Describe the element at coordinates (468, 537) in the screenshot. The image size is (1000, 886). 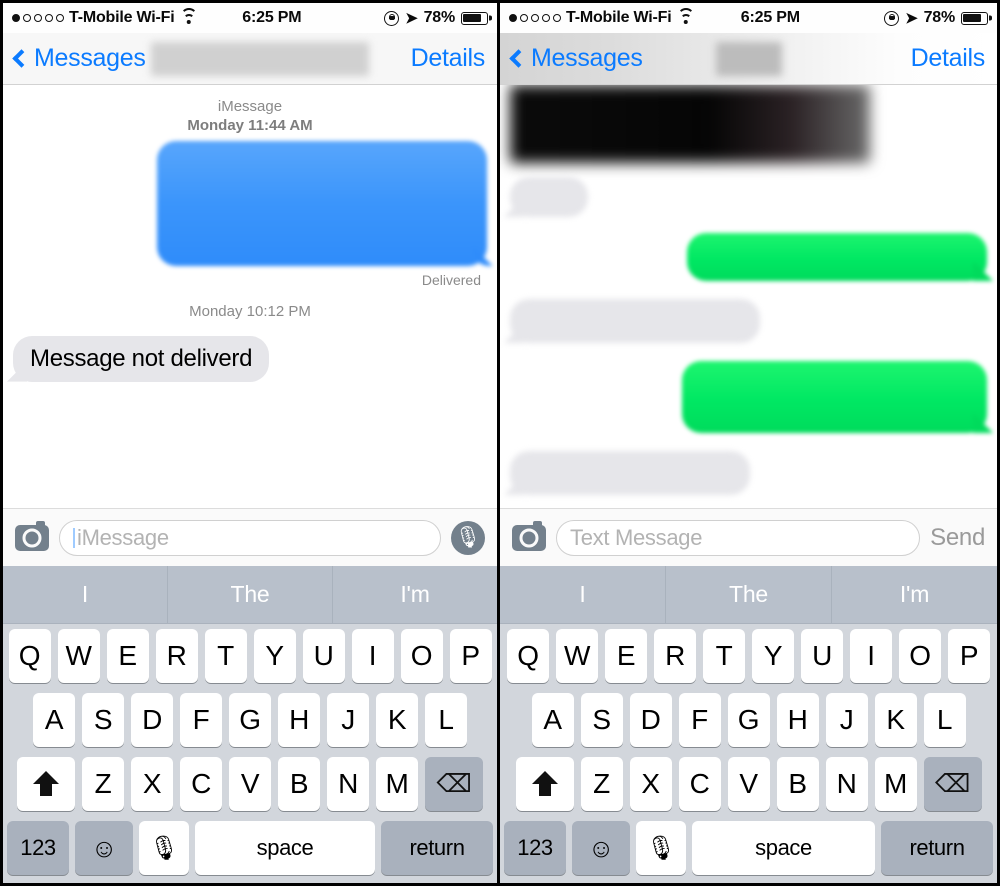
I see `microphone-icon: 🎙` at that location.